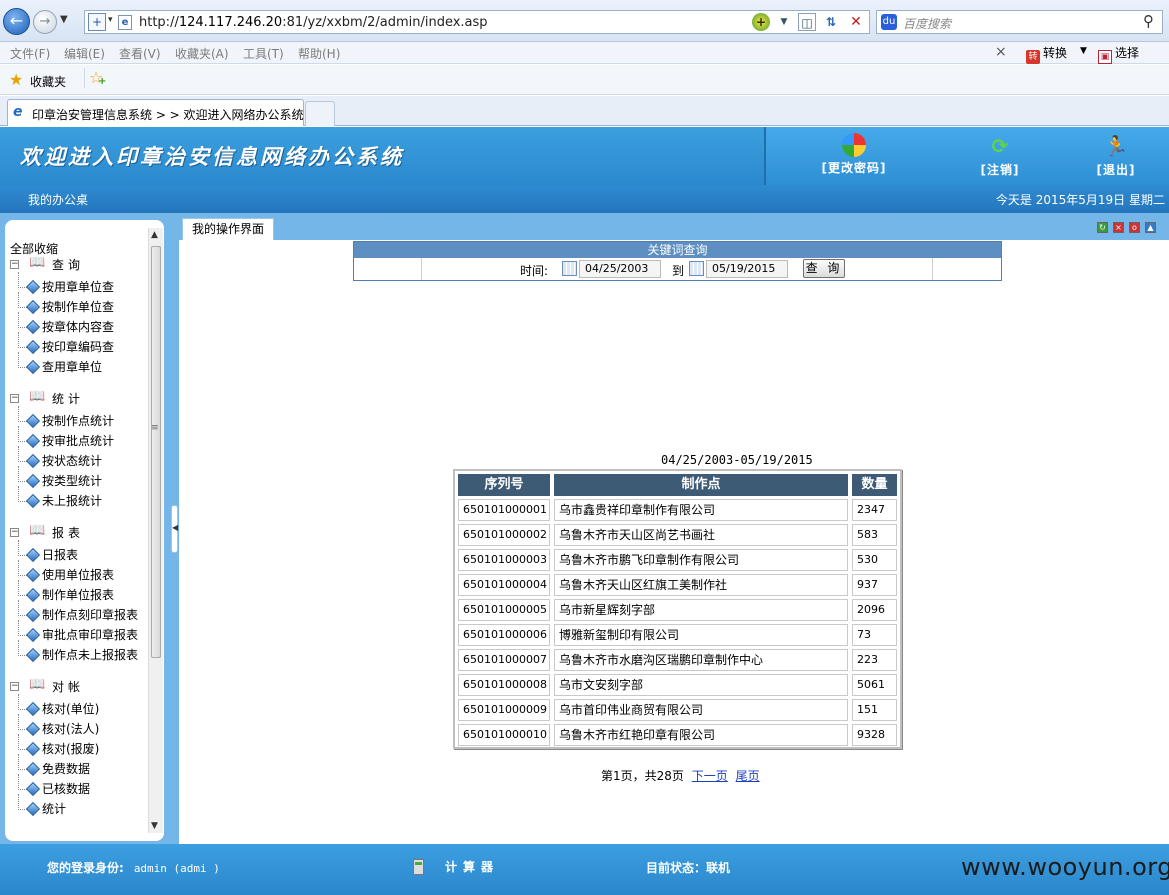 The width and height of the screenshot is (1169, 895). Describe the element at coordinates (737, 460) in the screenshot. I see `date-range-label: 04/25/2003-05/19/2015` at that location.